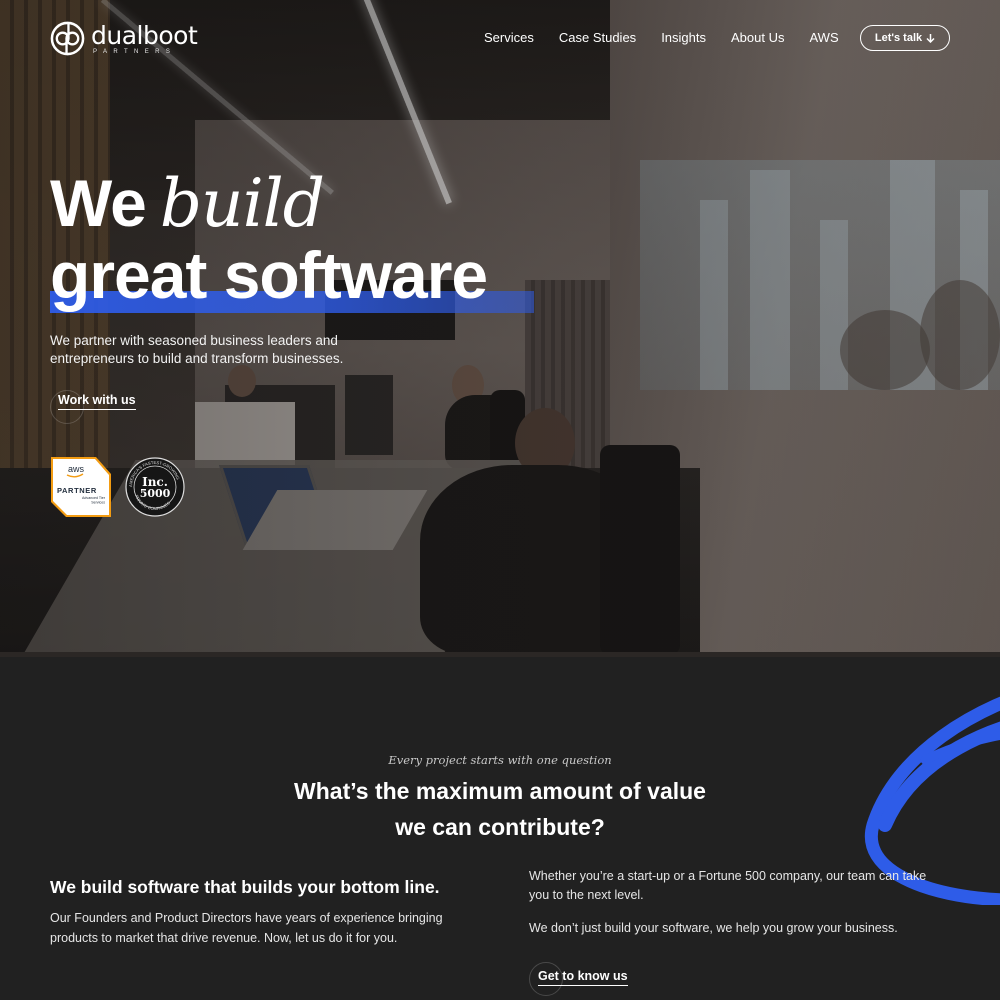 This screenshot has height=1000, width=1000. Describe the element at coordinates (97, 401) in the screenshot. I see `work-with-us-label: Work with us` at that location.